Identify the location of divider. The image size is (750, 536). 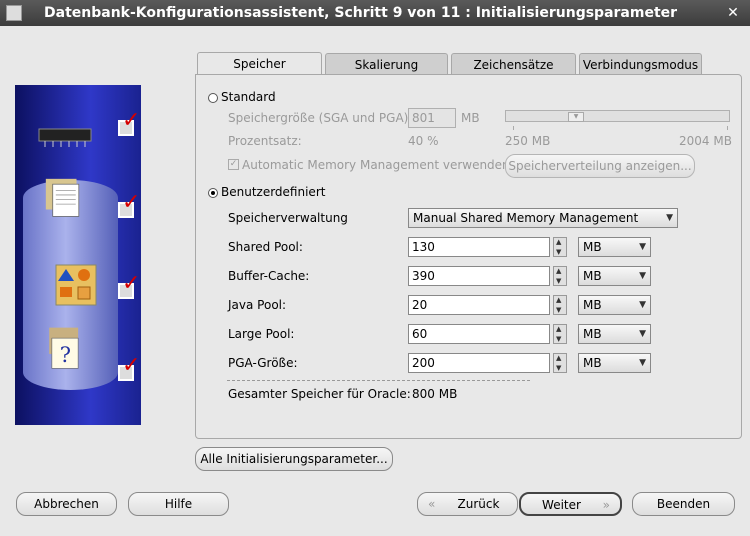
(378, 380).